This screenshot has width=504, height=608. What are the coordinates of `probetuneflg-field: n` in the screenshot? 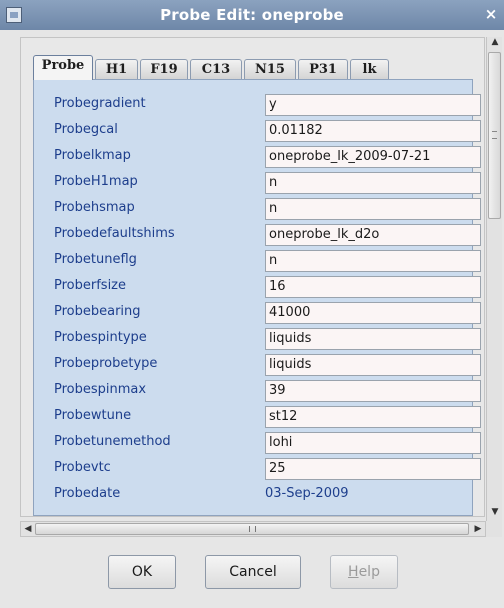 It's located at (373, 261).